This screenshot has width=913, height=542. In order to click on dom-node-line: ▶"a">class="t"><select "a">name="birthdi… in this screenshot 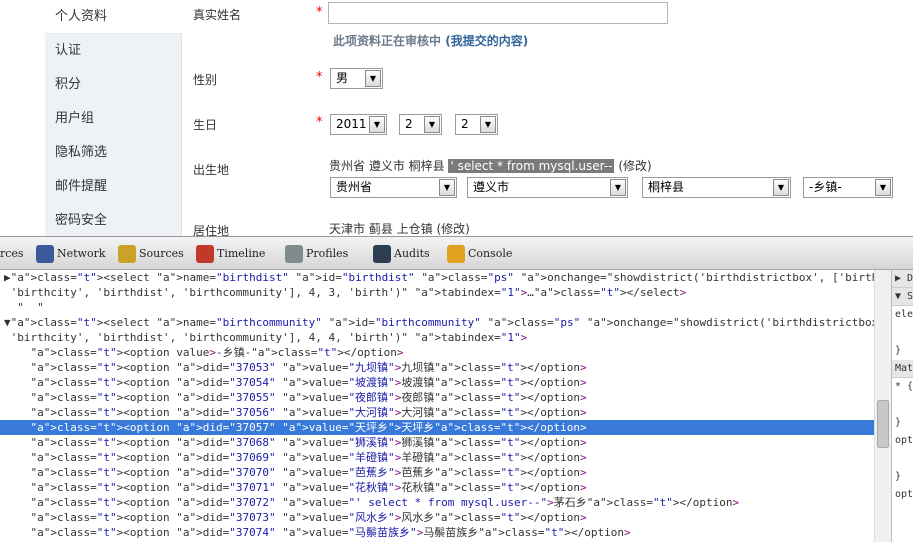, I will do `click(437, 277)`.